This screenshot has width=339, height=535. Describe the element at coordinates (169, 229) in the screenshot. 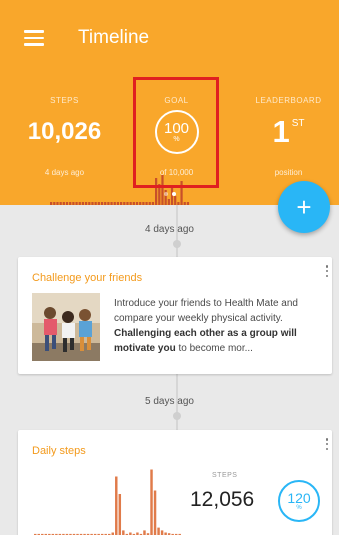

I see `date-divider: 4 days ago` at that location.